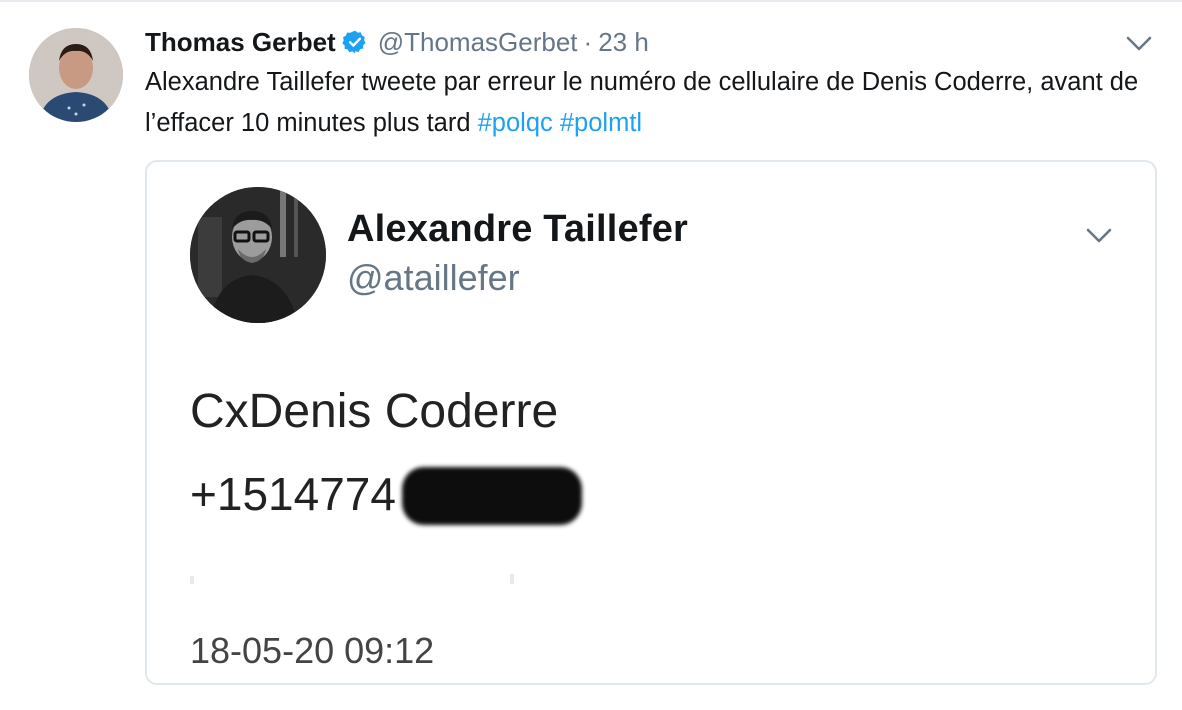 The width and height of the screenshot is (1182, 710). What do you see at coordinates (1139, 43) in the screenshot?
I see `more-options-chevron-down-icon` at bounding box center [1139, 43].